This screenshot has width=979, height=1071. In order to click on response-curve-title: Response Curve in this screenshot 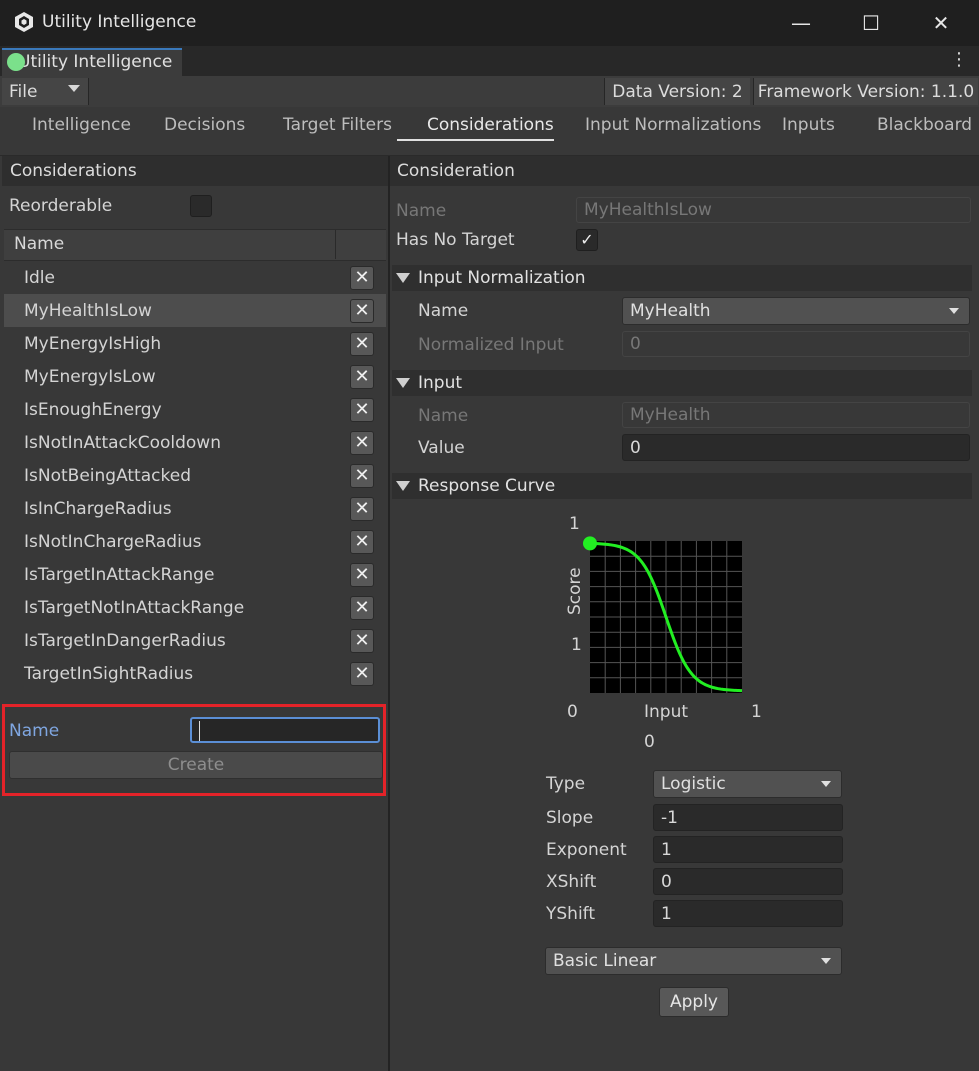, I will do `click(487, 486)`.